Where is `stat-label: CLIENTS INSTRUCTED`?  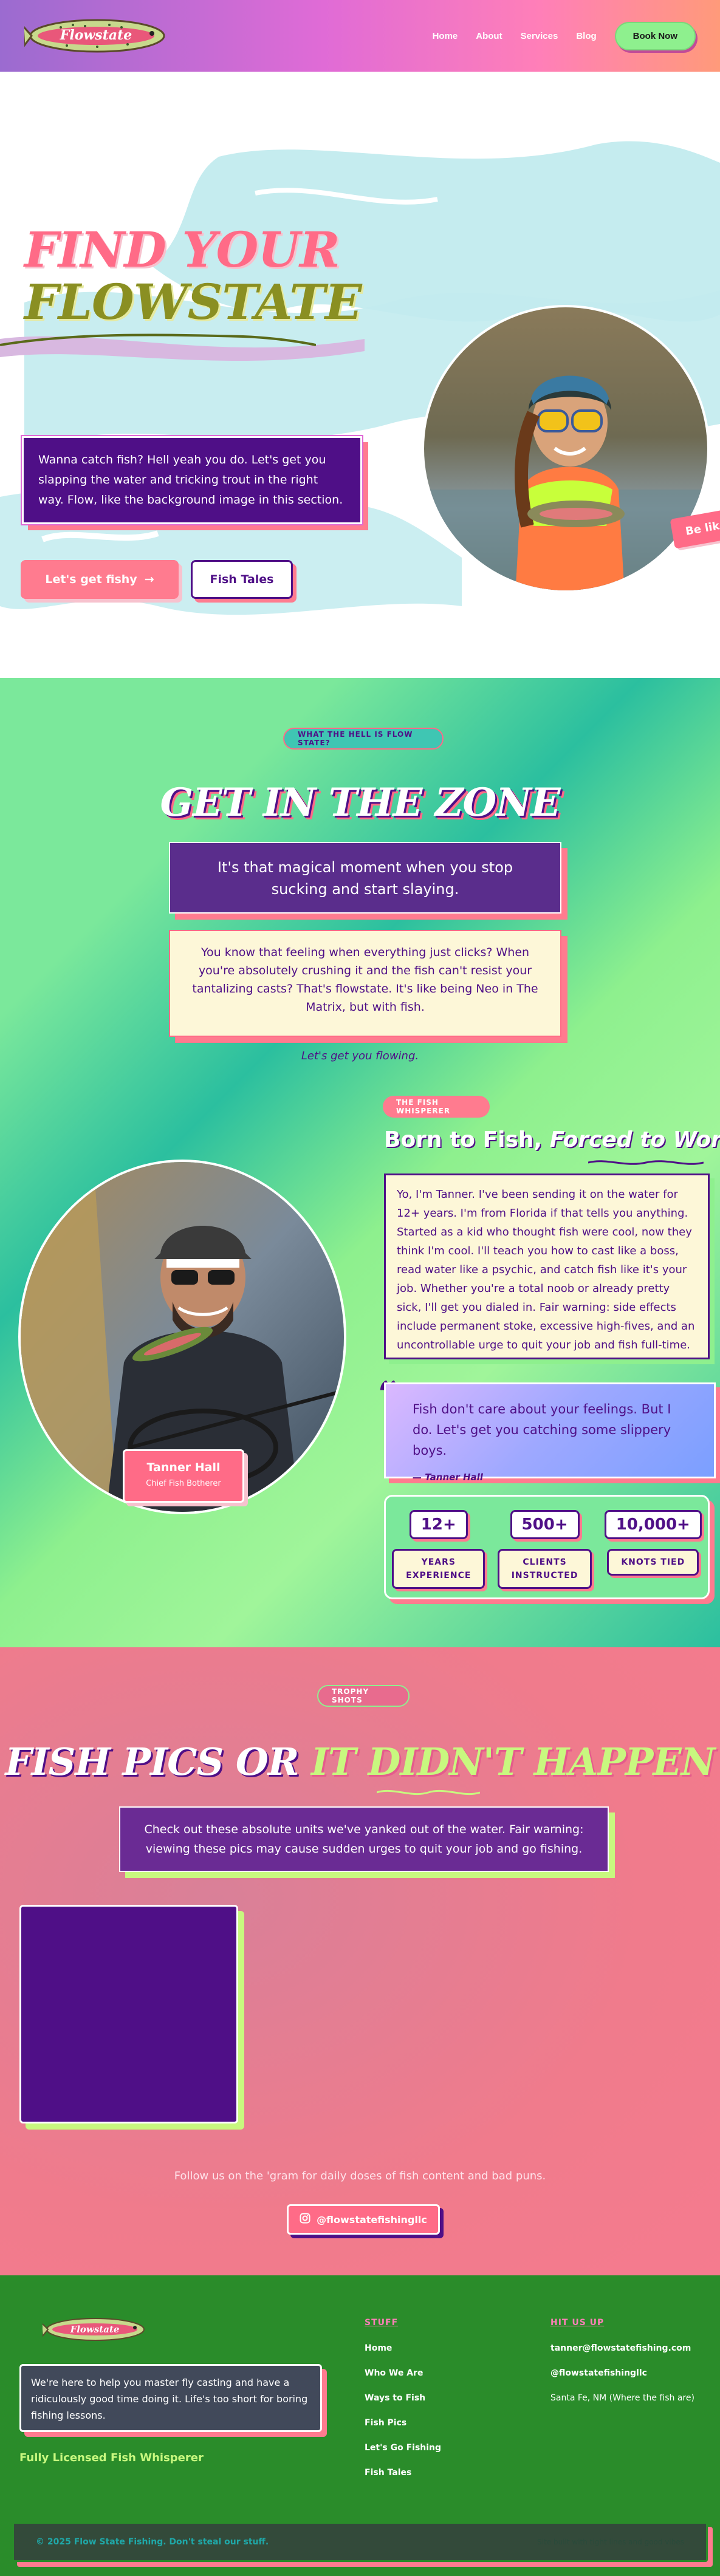
stat-label: CLIENTS INSTRUCTED is located at coordinates (544, 1569).